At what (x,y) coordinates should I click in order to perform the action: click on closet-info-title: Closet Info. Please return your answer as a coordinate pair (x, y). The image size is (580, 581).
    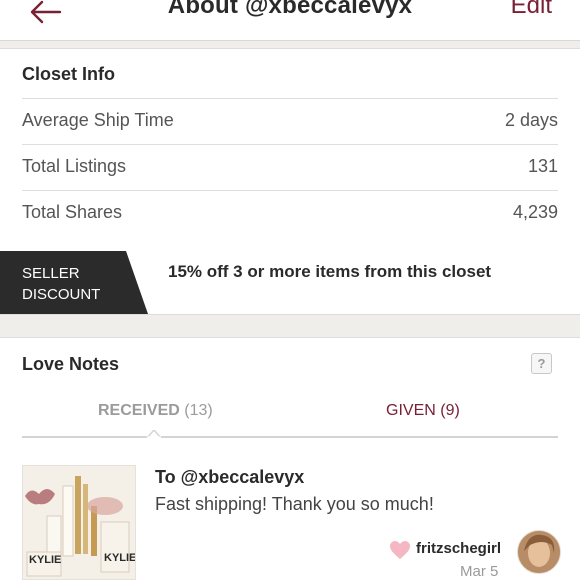
    Looking at the image, I should click on (68, 74).